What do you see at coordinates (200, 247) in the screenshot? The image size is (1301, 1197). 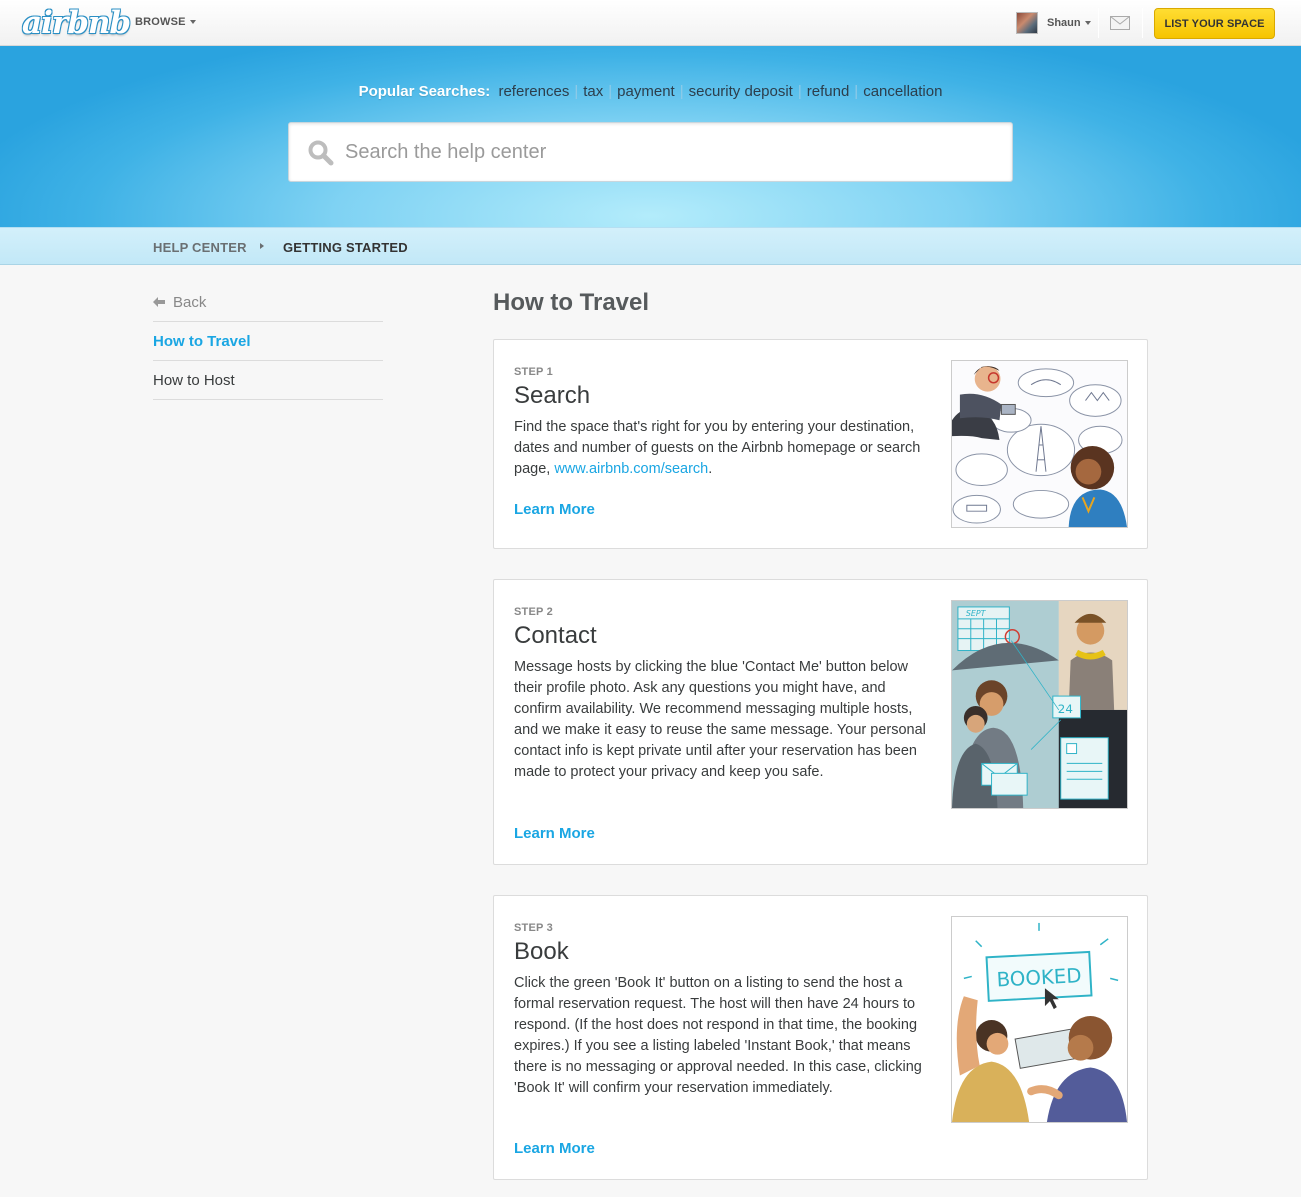 I see `breadcrumb-help-center: HELP CENTER` at bounding box center [200, 247].